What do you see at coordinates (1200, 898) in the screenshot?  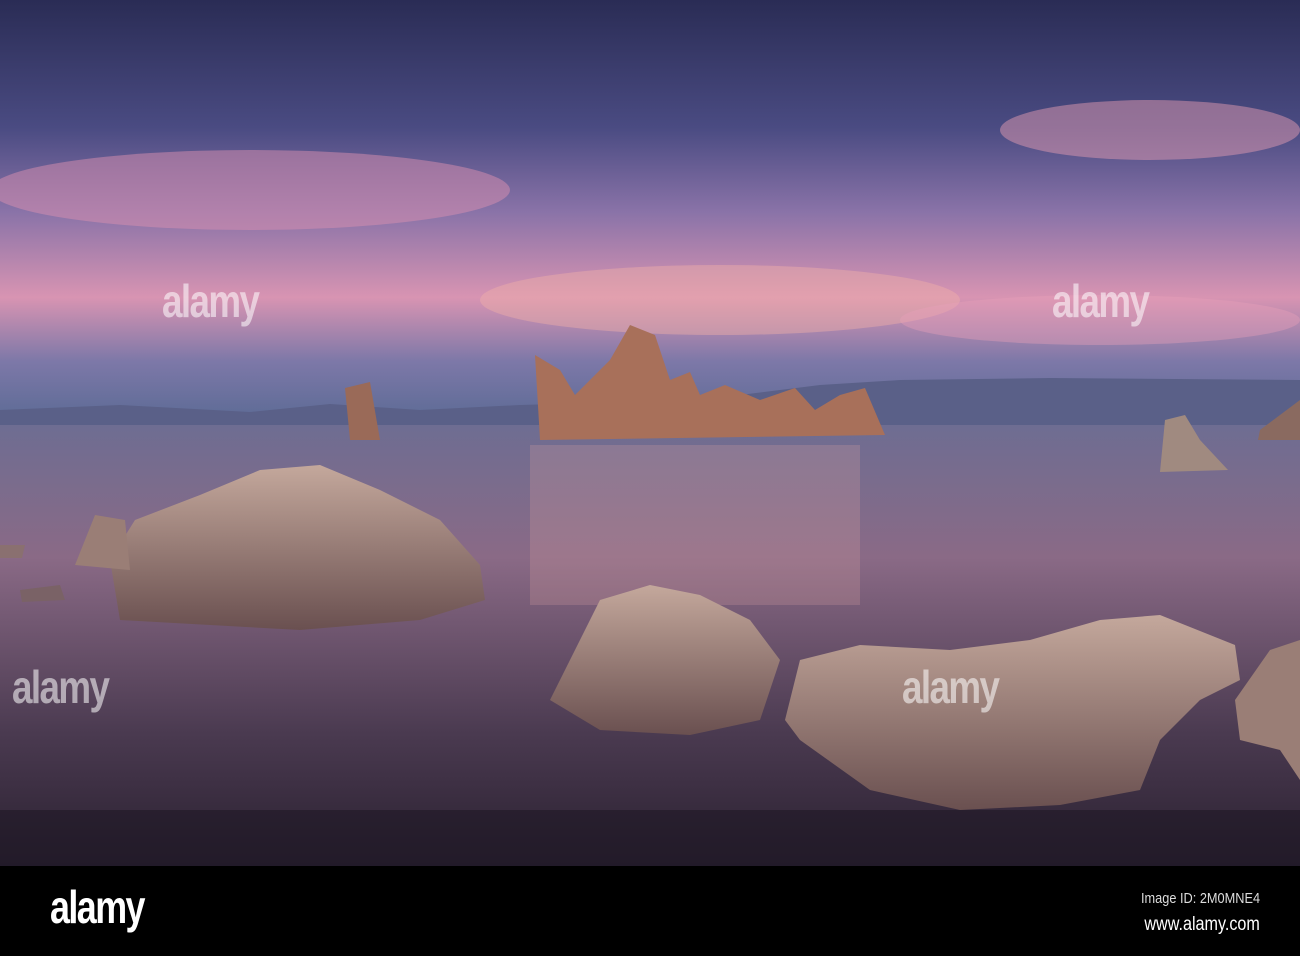 I see `image-id: Image ID: 2M0MNE4` at bounding box center [1200, 898].